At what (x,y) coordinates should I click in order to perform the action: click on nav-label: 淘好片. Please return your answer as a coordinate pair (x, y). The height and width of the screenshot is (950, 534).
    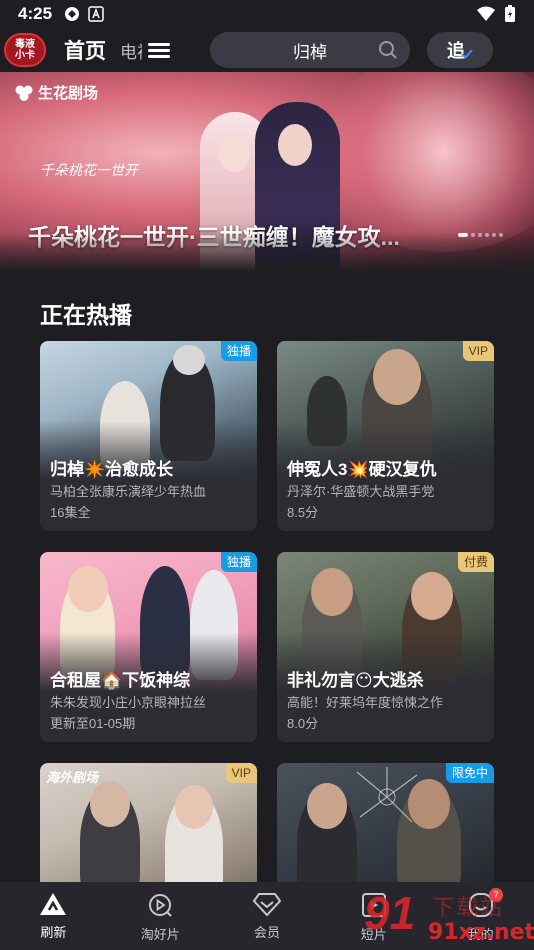
    Looking at the image, I should click on (160, 934).